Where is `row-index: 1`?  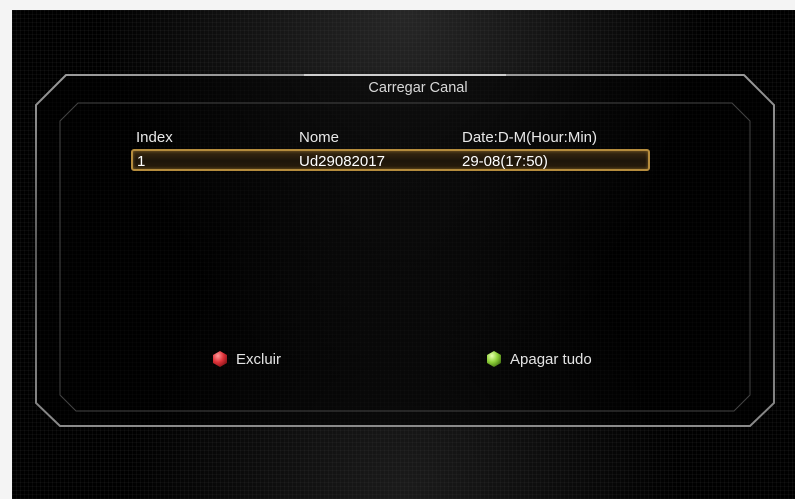 row-index: 1 is located at coordinates (141, 161).